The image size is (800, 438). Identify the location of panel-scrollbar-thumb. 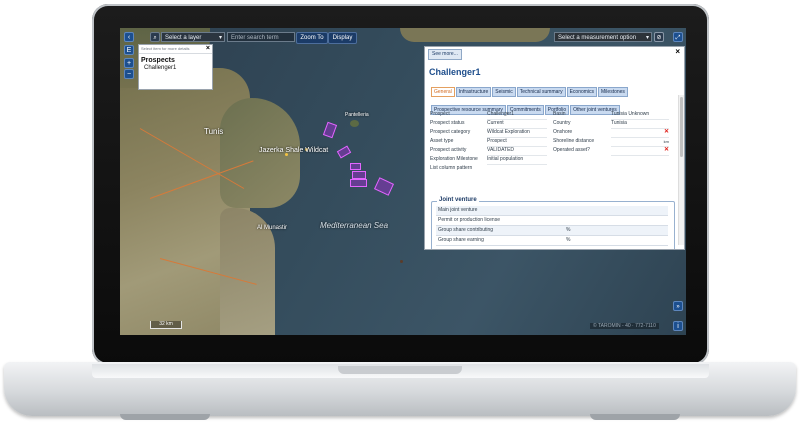
(681, 127).